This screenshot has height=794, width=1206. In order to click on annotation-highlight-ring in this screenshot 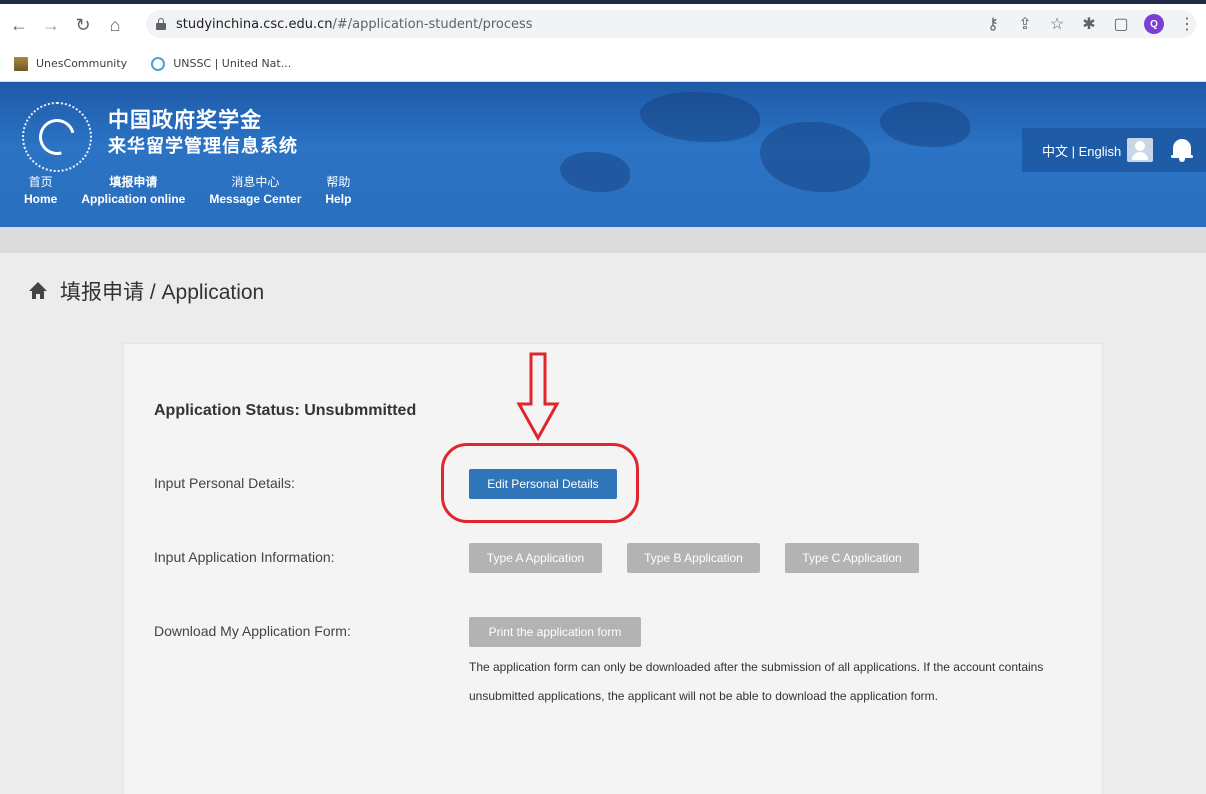, I will do `click(540, 483)`.